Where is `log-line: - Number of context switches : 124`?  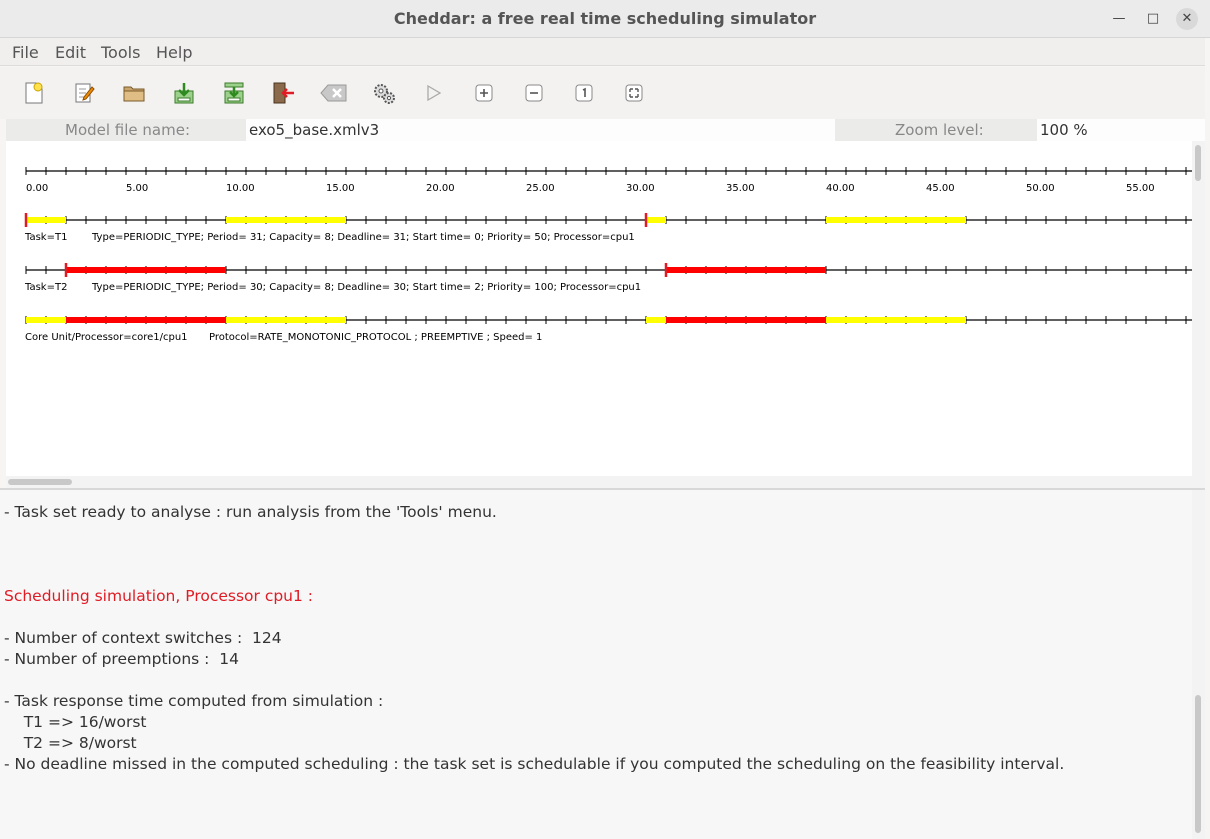
log-line: - Number of context switches : 124 is located at coordinates (143, 638).